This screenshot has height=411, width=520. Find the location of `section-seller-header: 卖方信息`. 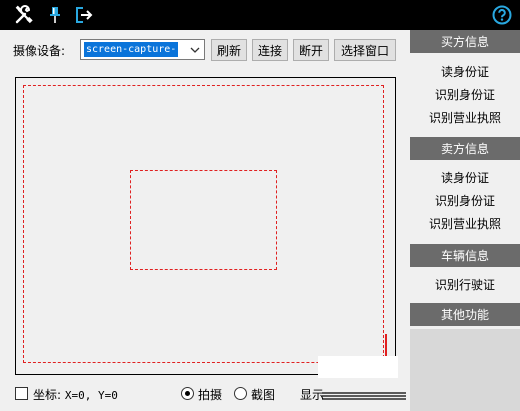

section-seller-header: 卖方信息 is located at coordinates (465, 148).